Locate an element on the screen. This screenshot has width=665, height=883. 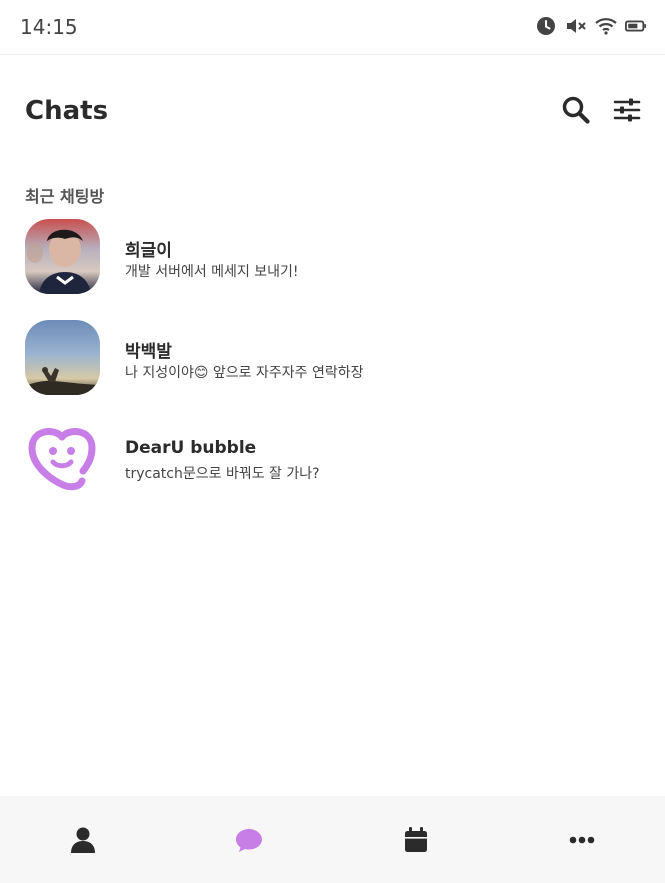
filter-icon is located at coordinates (627, 110).